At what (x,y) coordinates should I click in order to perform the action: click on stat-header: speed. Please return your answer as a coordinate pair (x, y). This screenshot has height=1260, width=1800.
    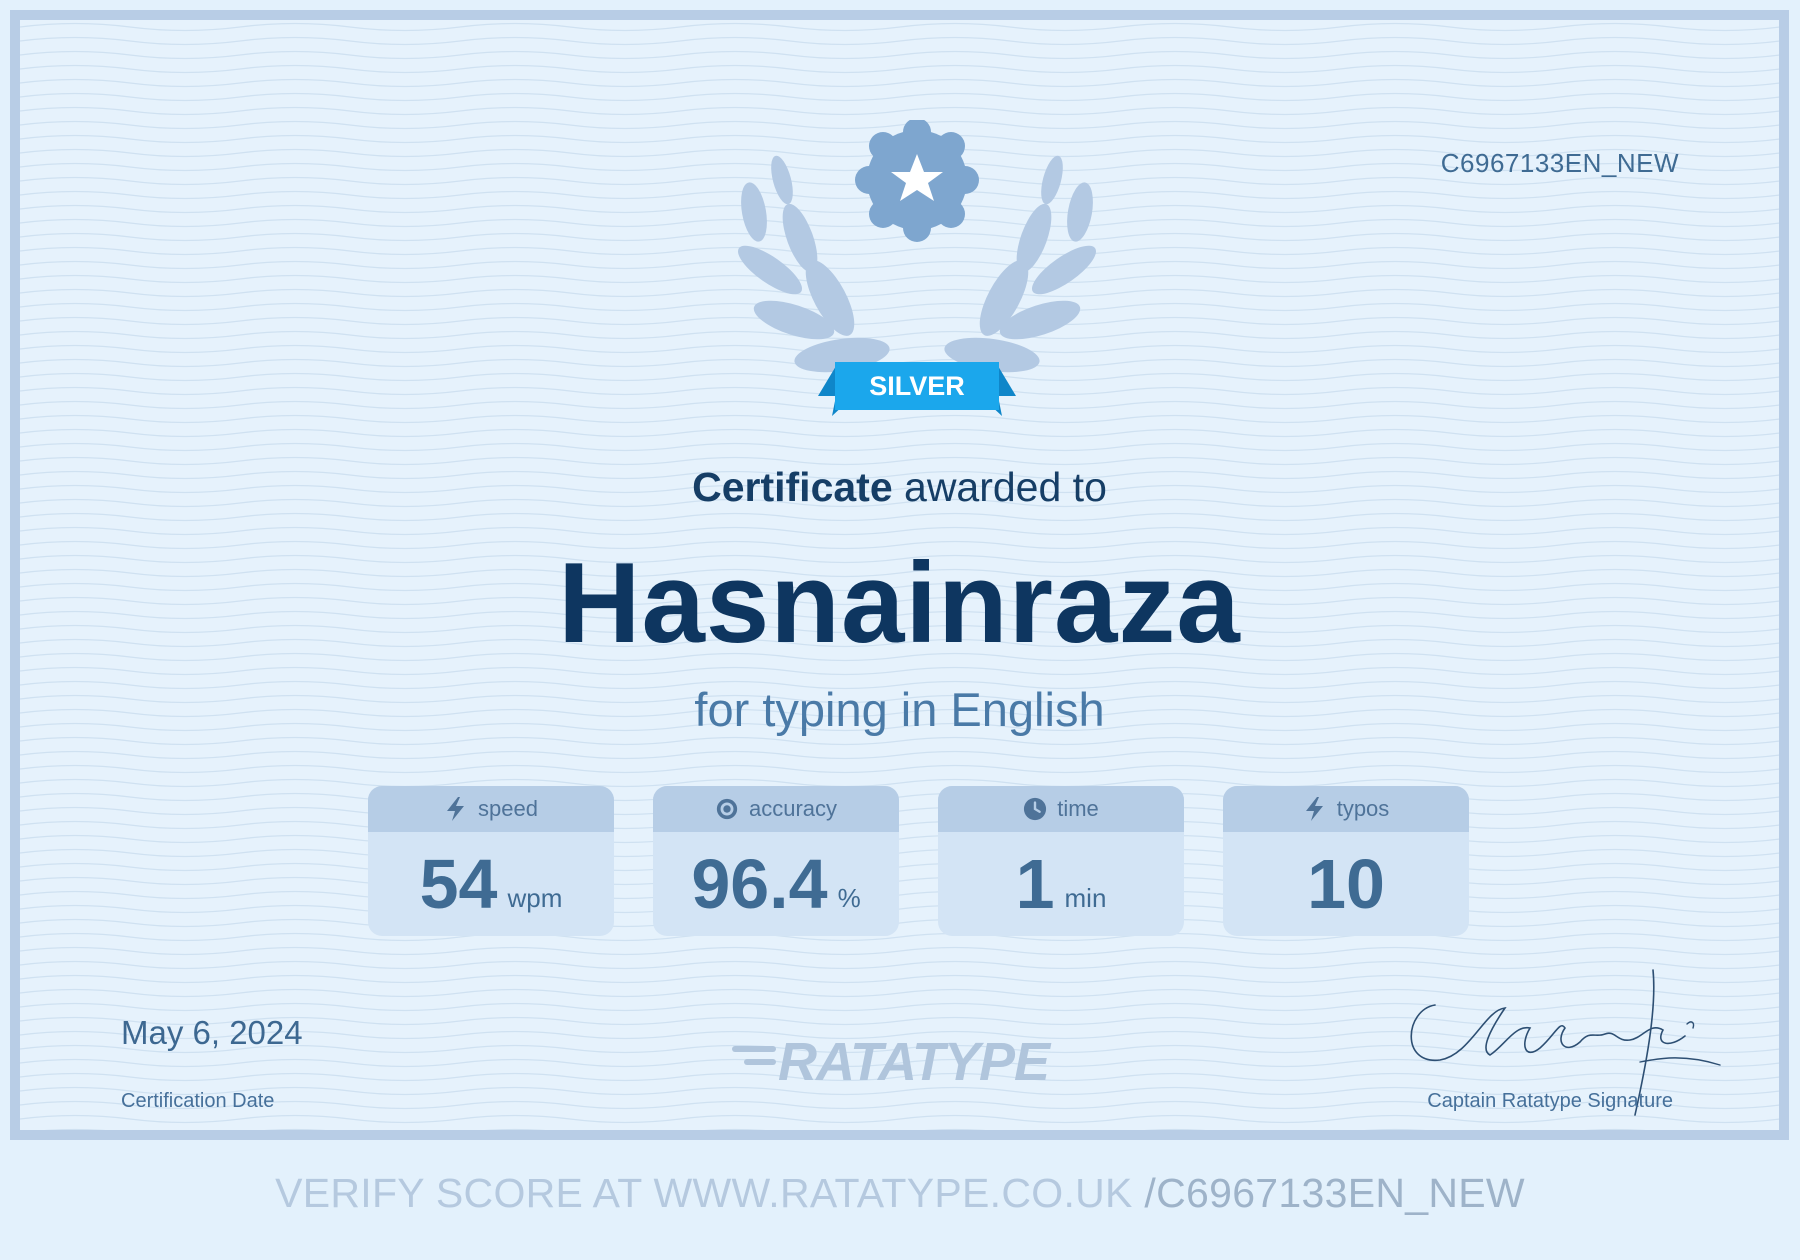
    Looking at the image, I should click on (491, 809).